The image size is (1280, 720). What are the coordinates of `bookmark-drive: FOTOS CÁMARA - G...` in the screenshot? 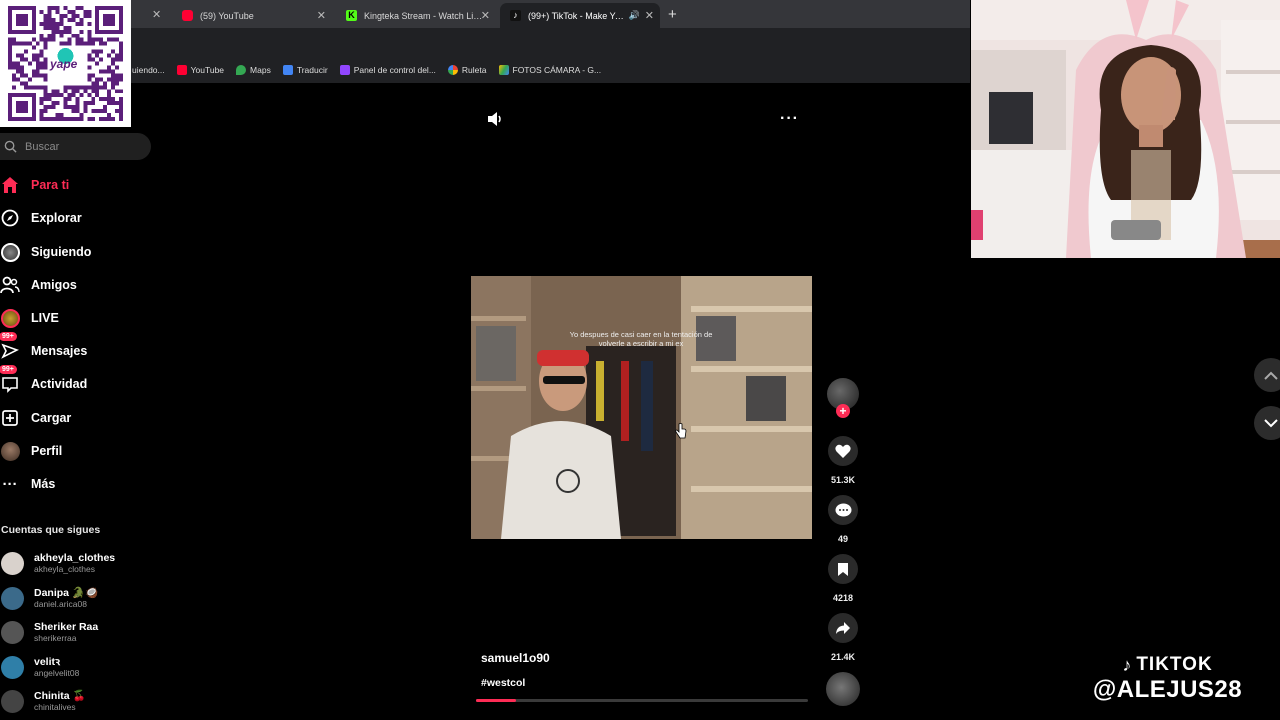 It's located at (549, 69).